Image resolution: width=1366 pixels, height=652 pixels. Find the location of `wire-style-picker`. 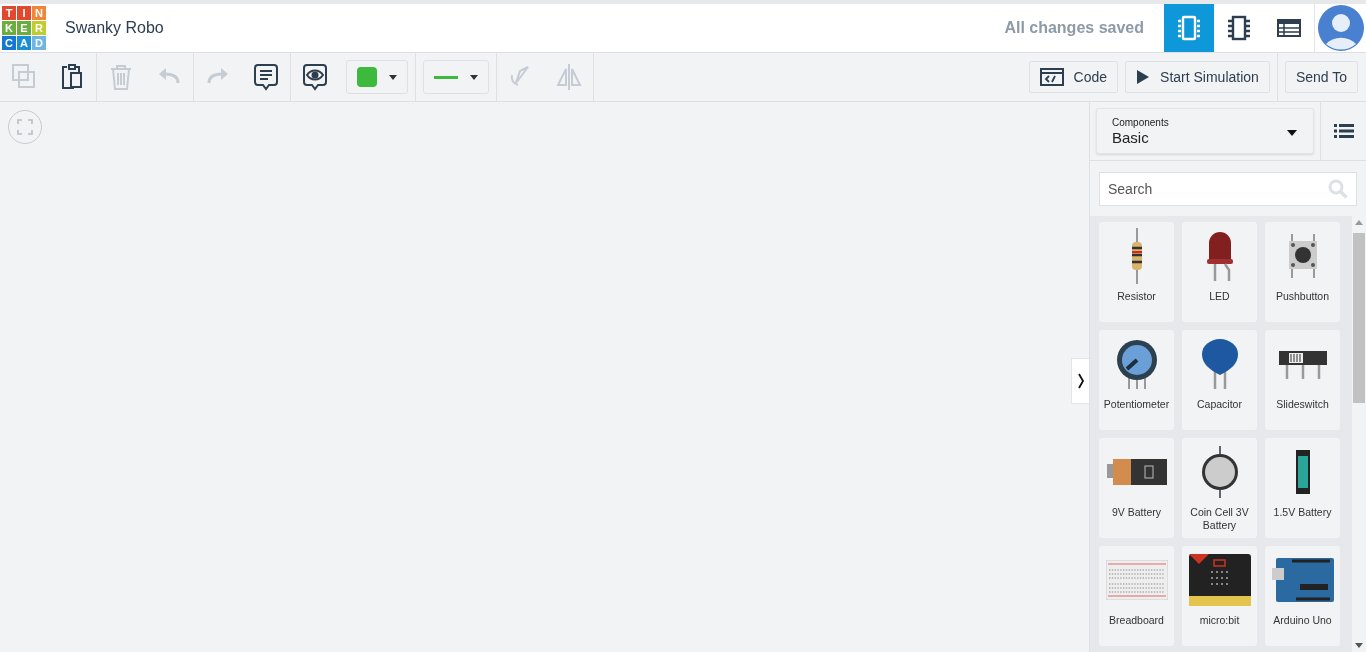

wire-style-picker is located at coordinates (456, 77).